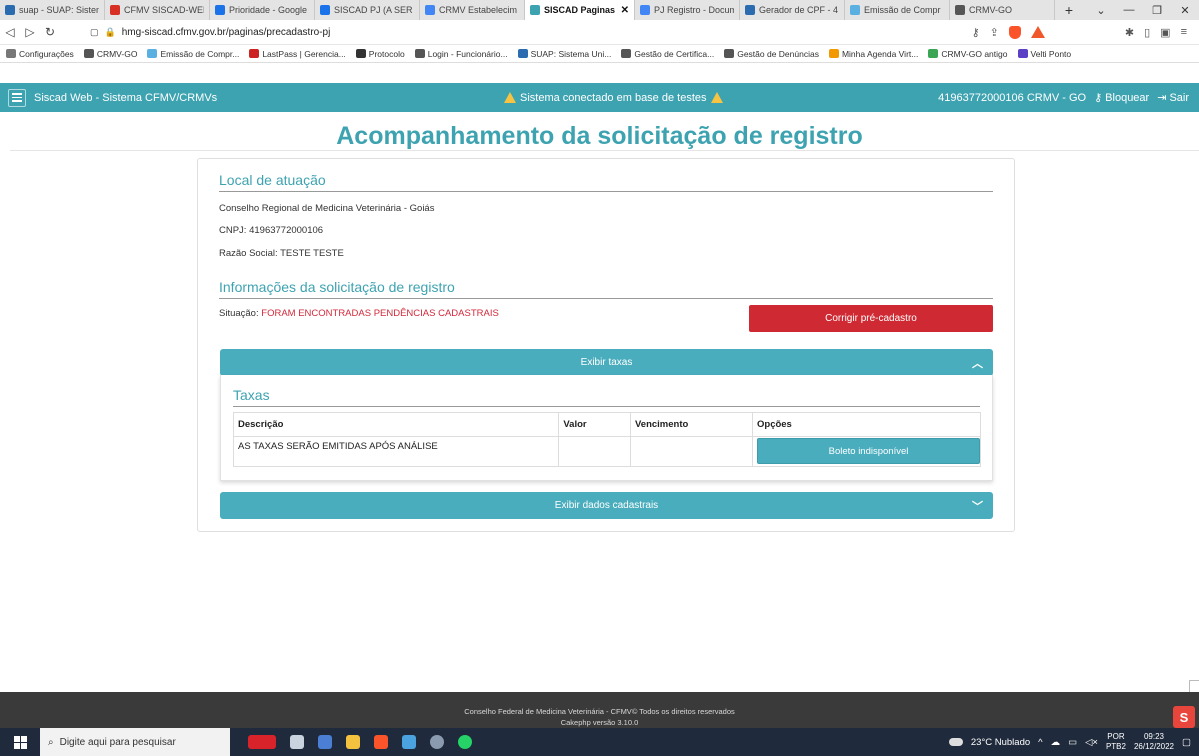  Describe the element at coordinates (297, 742) in the screenshot. I see `task-view-icon` at that location.